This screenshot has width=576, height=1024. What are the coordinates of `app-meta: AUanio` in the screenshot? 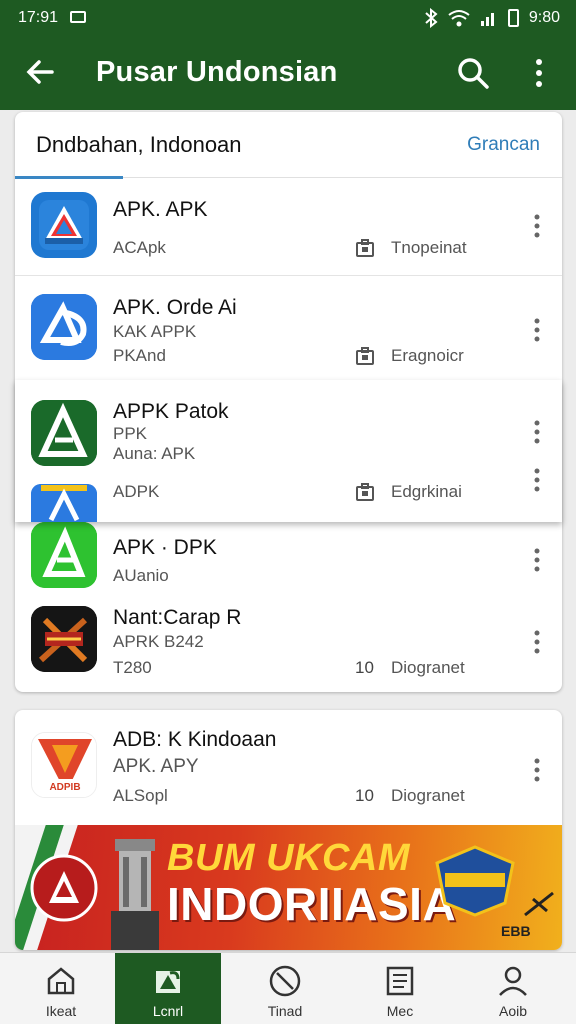 It's located at (141, 575).